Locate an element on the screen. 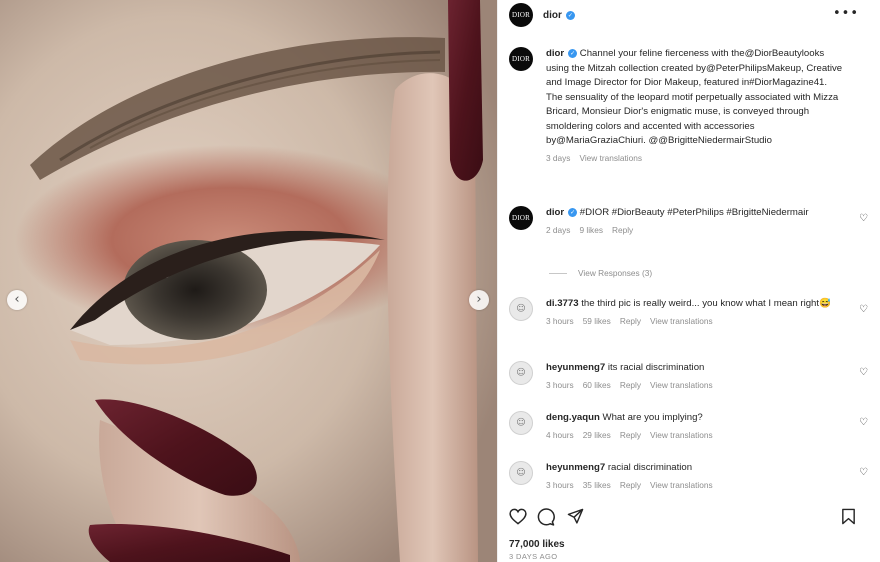 This screenshot has height=562, width=880. comment-text: racial discrimination is located at coordinates (650, 467).